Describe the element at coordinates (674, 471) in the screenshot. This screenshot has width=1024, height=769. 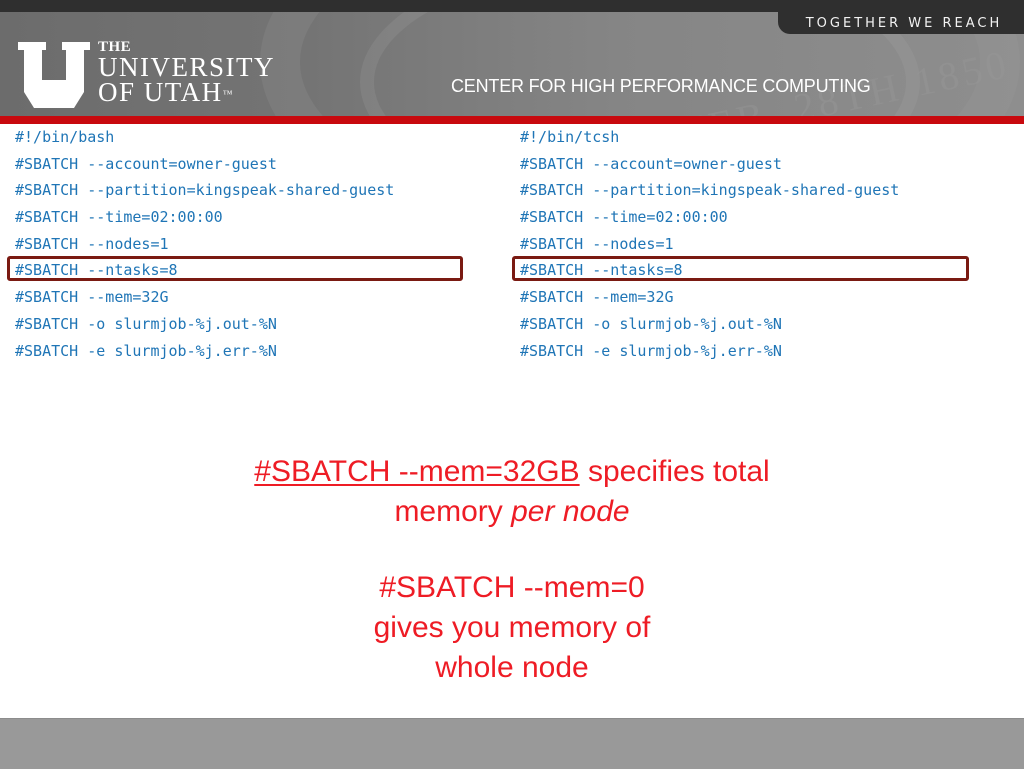
I see `mem-per-node-rest: specifies total` at that location.